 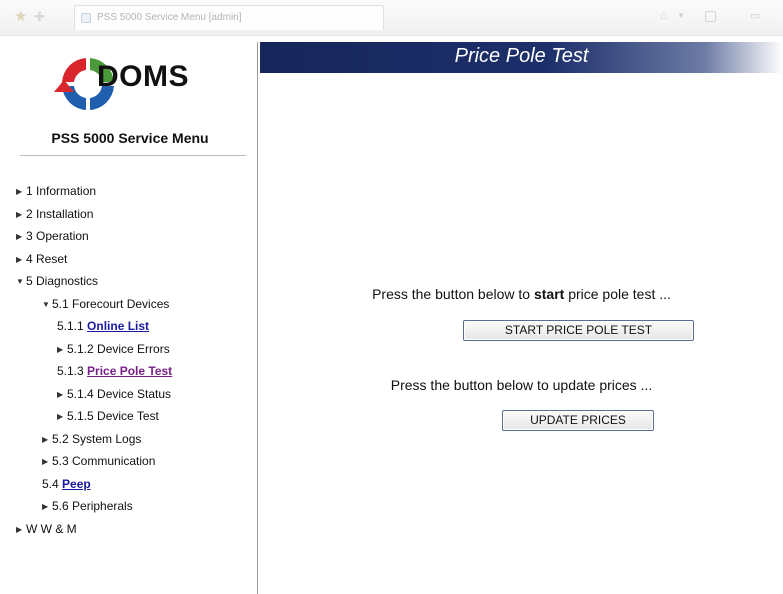 I want to click on feed-icon, so click(x=710, y=16).